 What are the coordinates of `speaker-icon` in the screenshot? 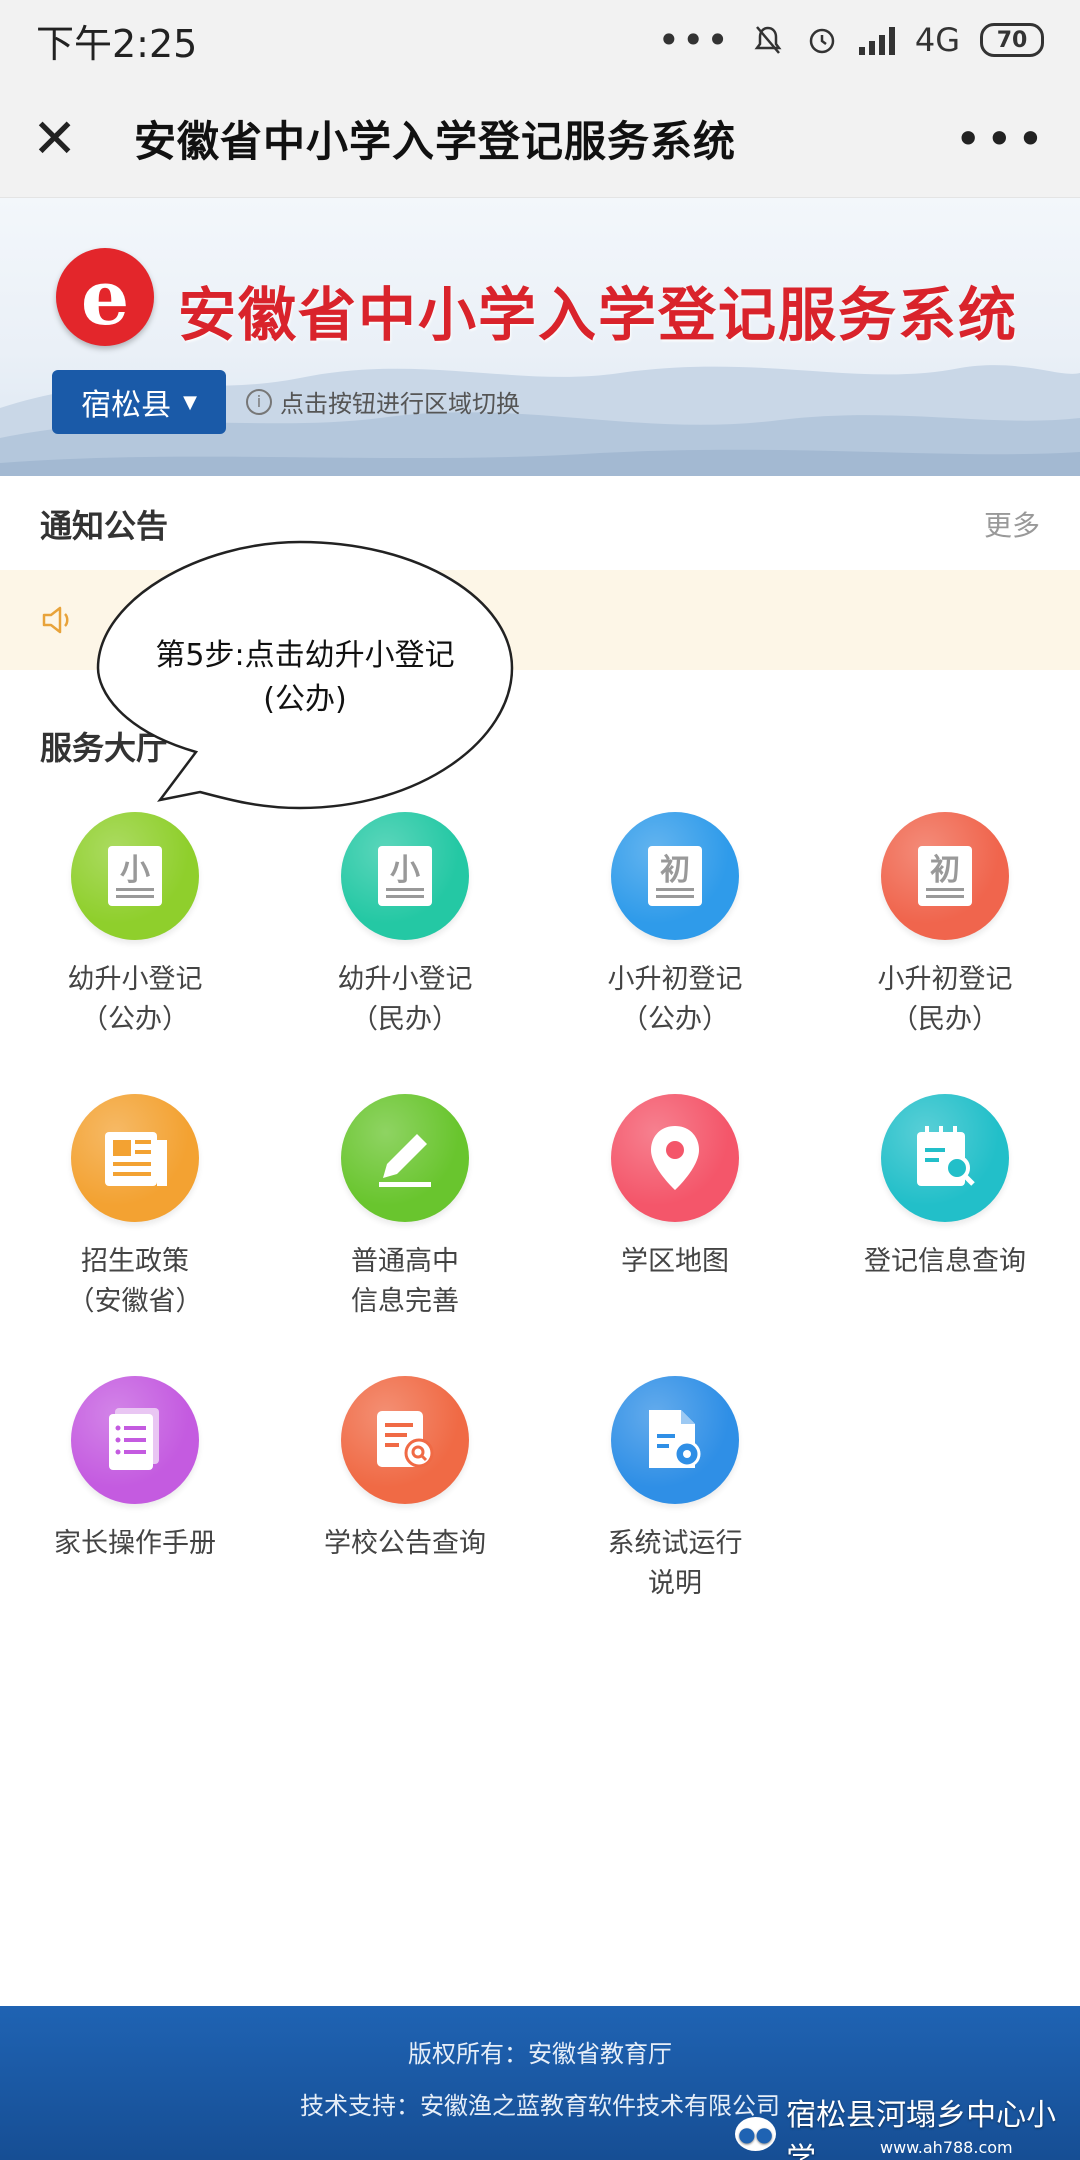 It's located at (55, 620).